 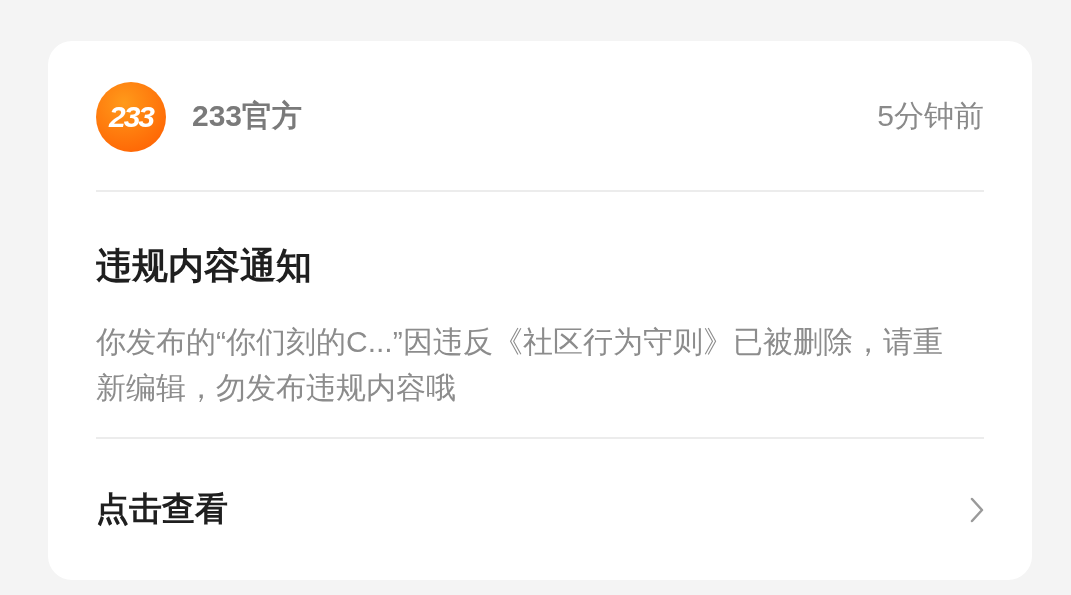 I want to click on notice-body: 你发布的“你们刻的C...”因违反《社区行为守则》已被删除，请重新编辑，勿发布违规内容哦, so click(x=520, y=365).